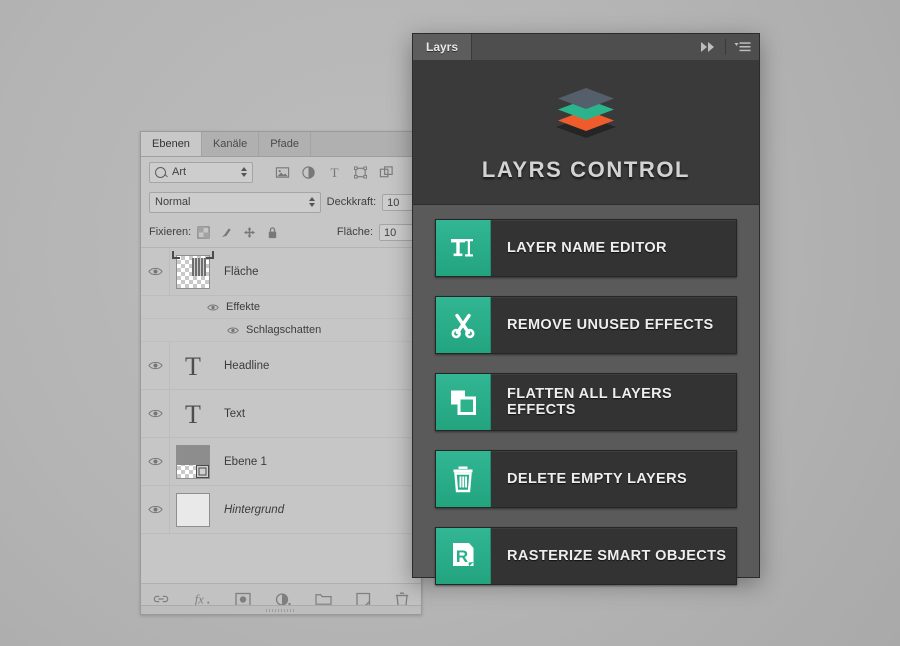 The width and height of the screenshot is (900, 646). I want to click on table-row: Ebene 1, so click(281, 462).